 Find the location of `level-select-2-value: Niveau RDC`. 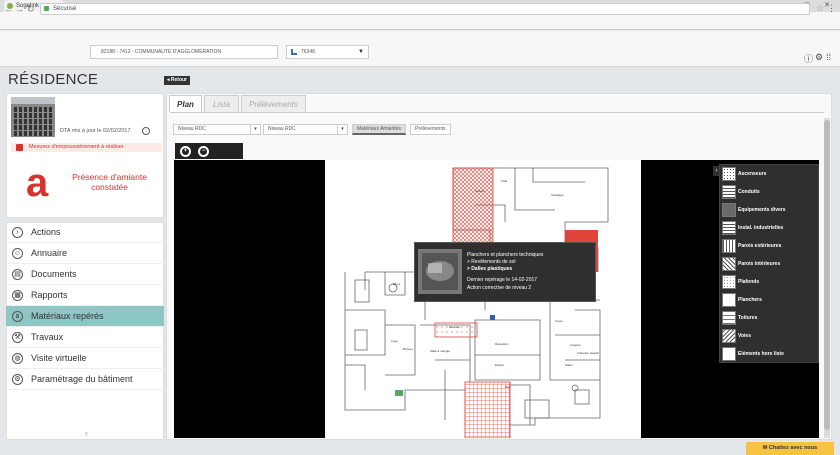

level-select-2-value: Niveau RDC is located at coordinates (282, 129).